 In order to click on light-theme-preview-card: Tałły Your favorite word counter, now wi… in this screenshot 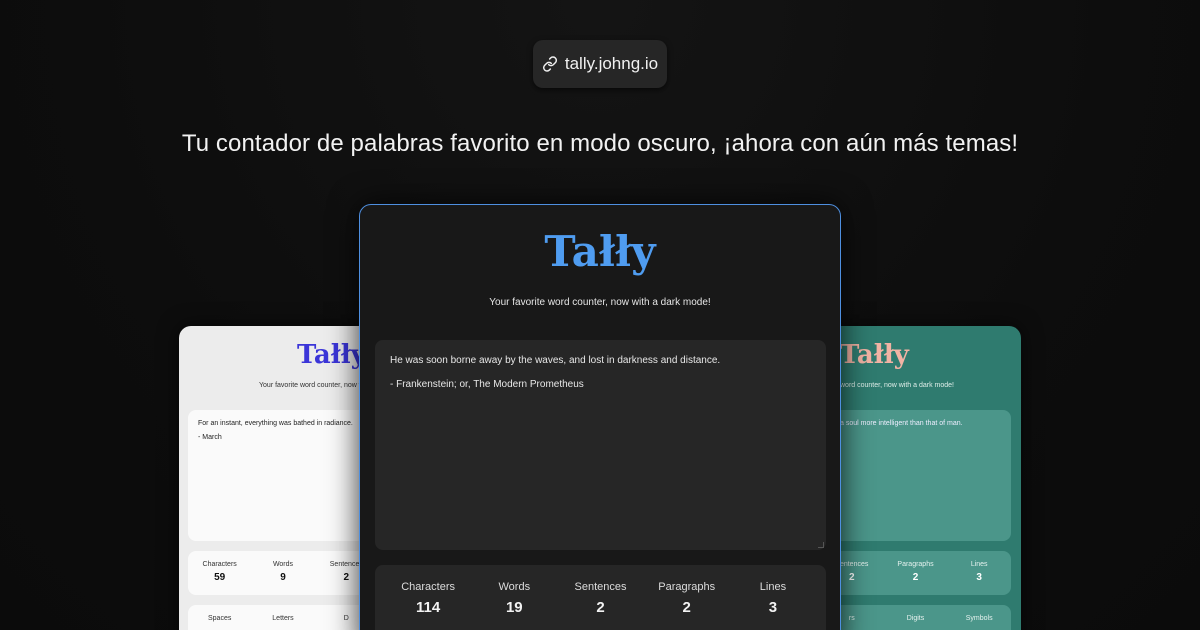, I will do `click(279, 478)`.